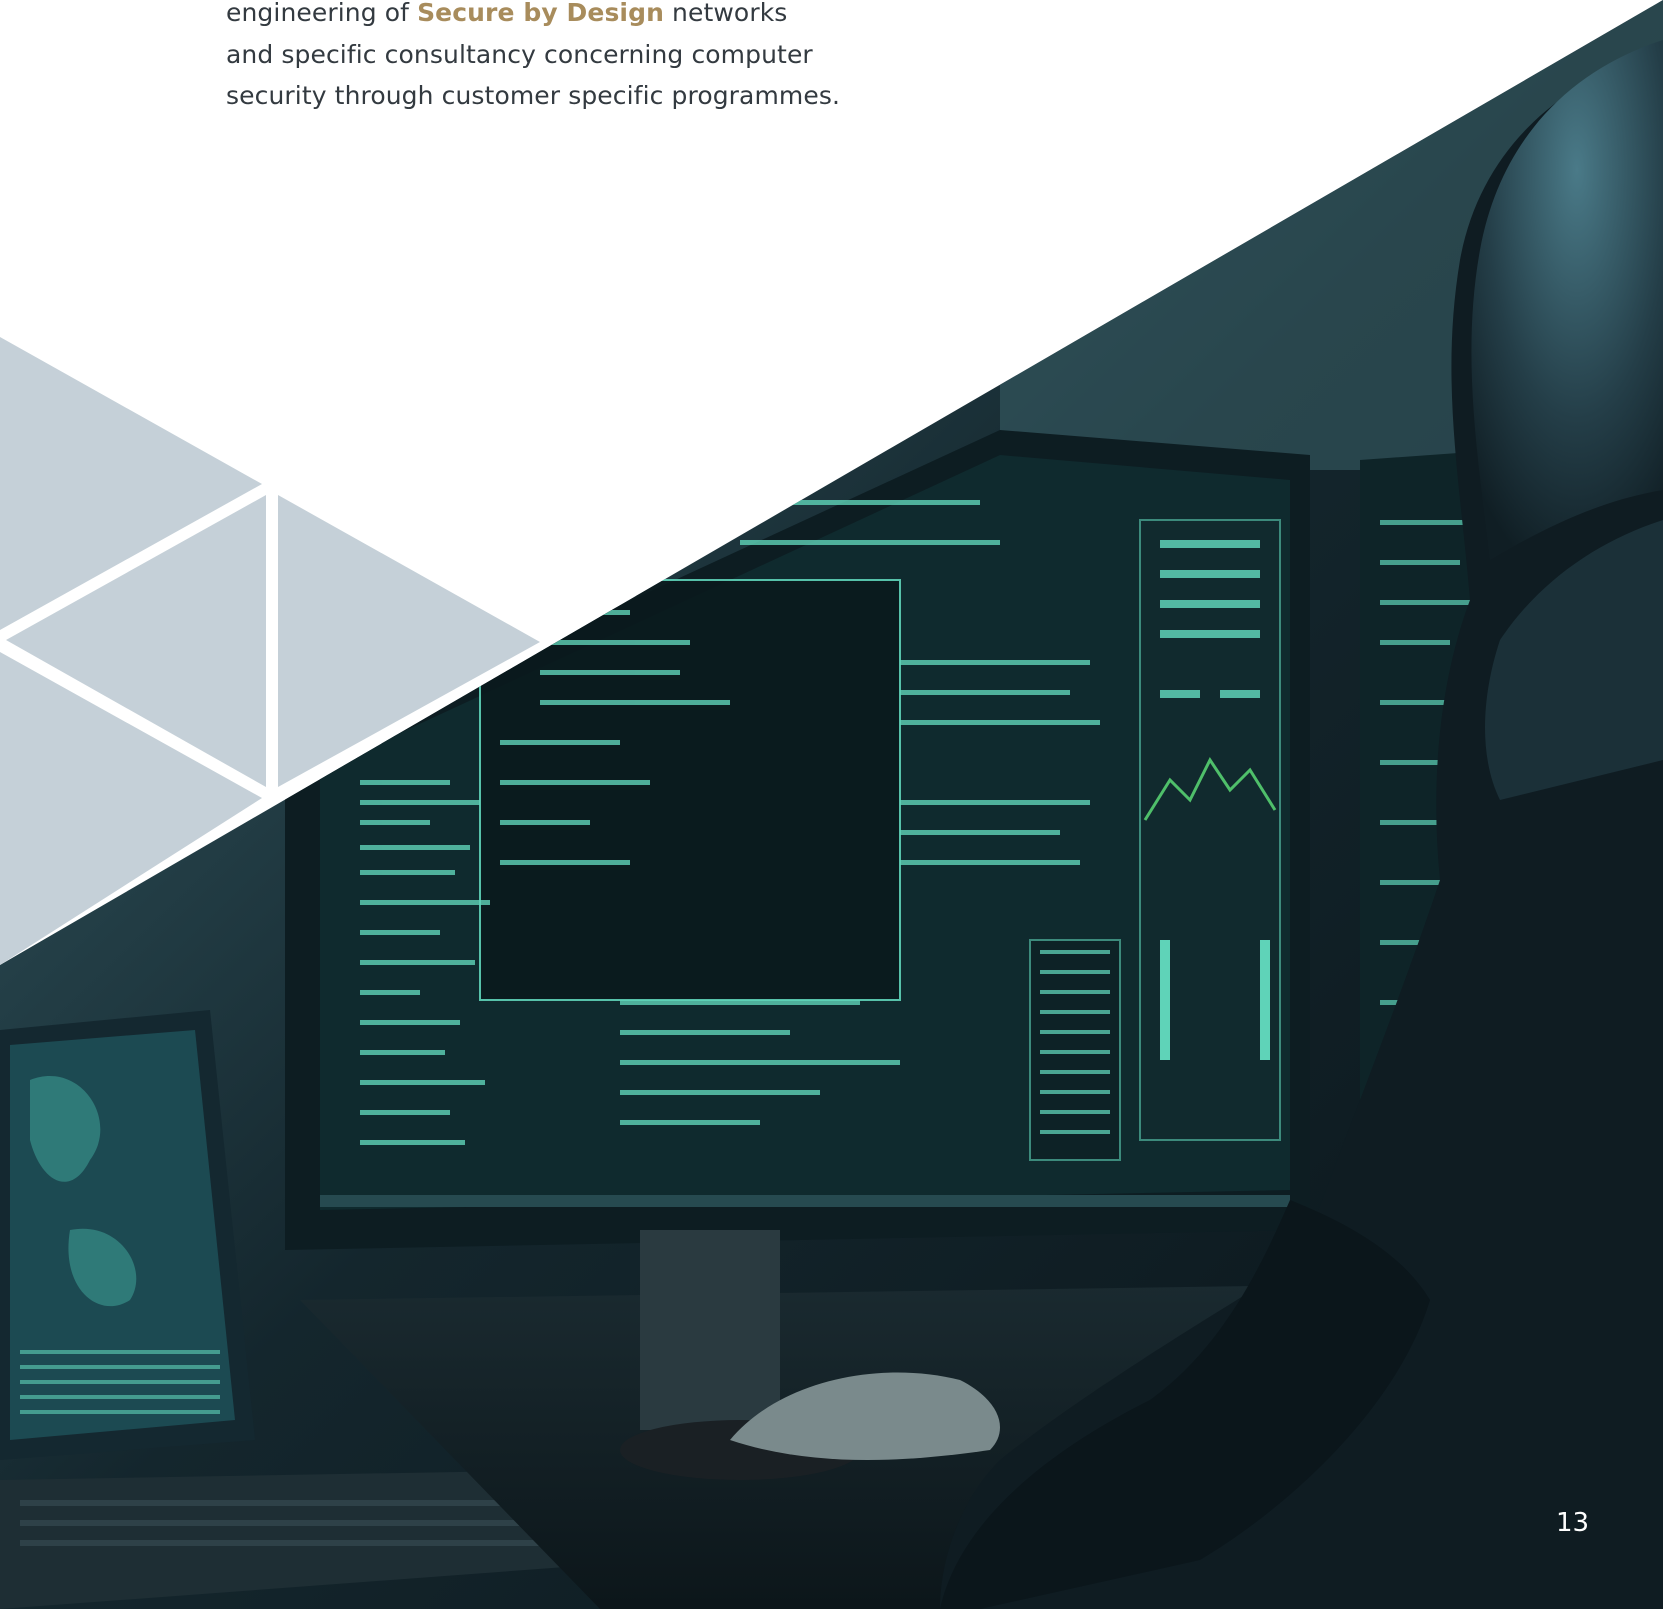  Describe the element at coordinates (1573, 1523) in the screenshot. I see `page-number: 13` at that location.